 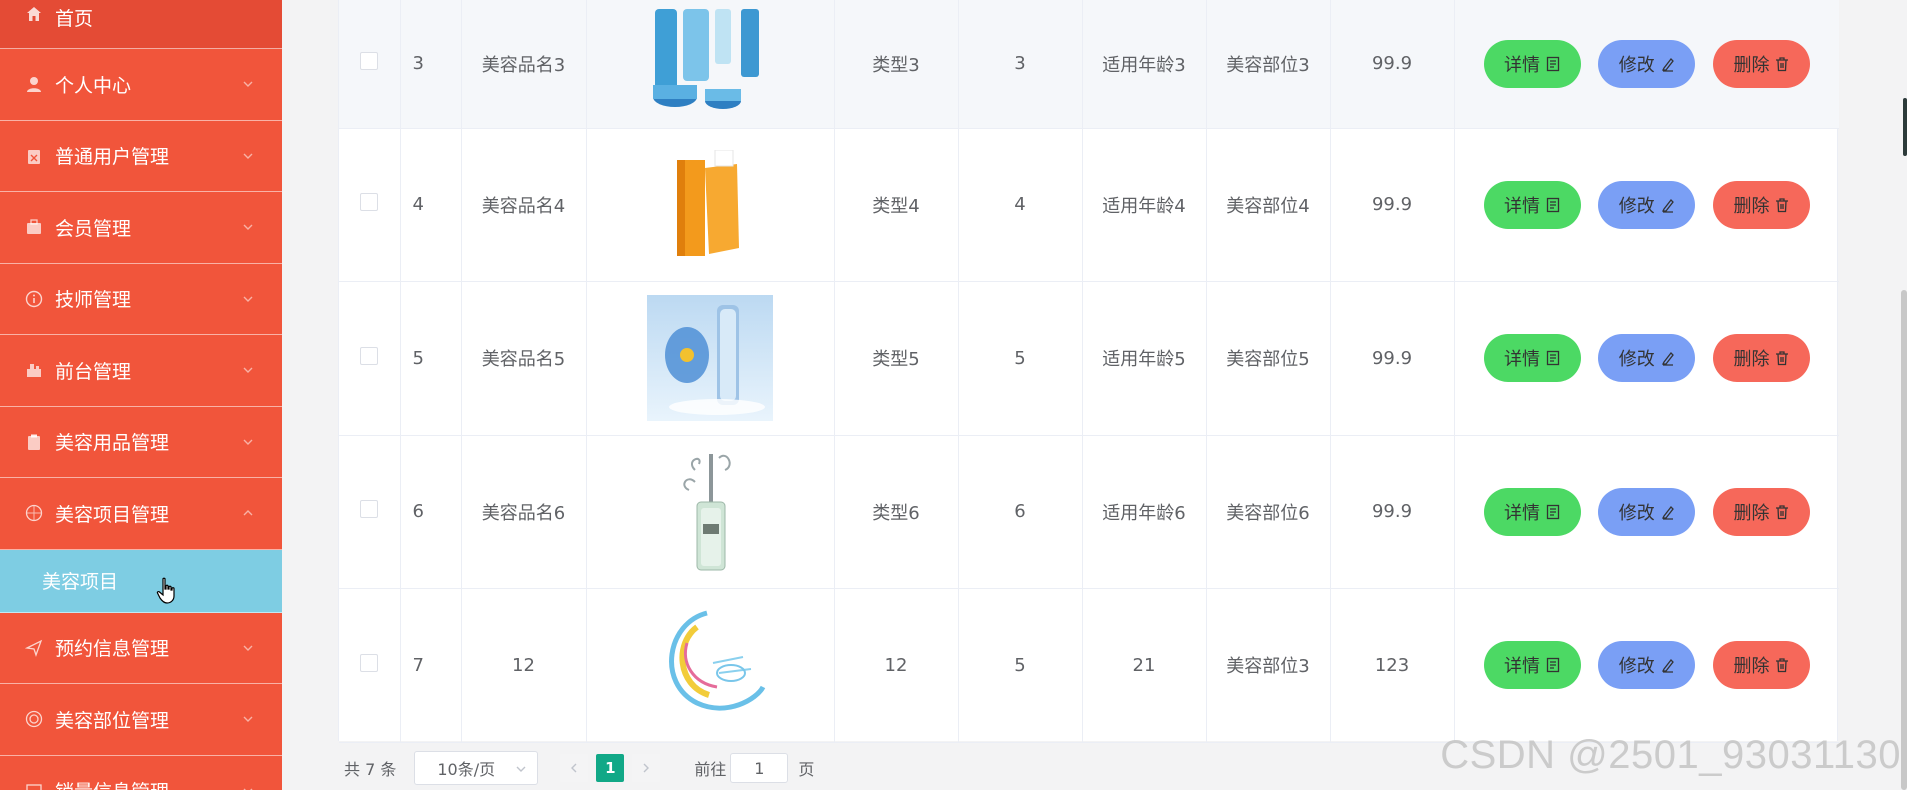 I want to click on sidebar-item-appointment-management: 预约信息管理, so click(x=141, y=648).